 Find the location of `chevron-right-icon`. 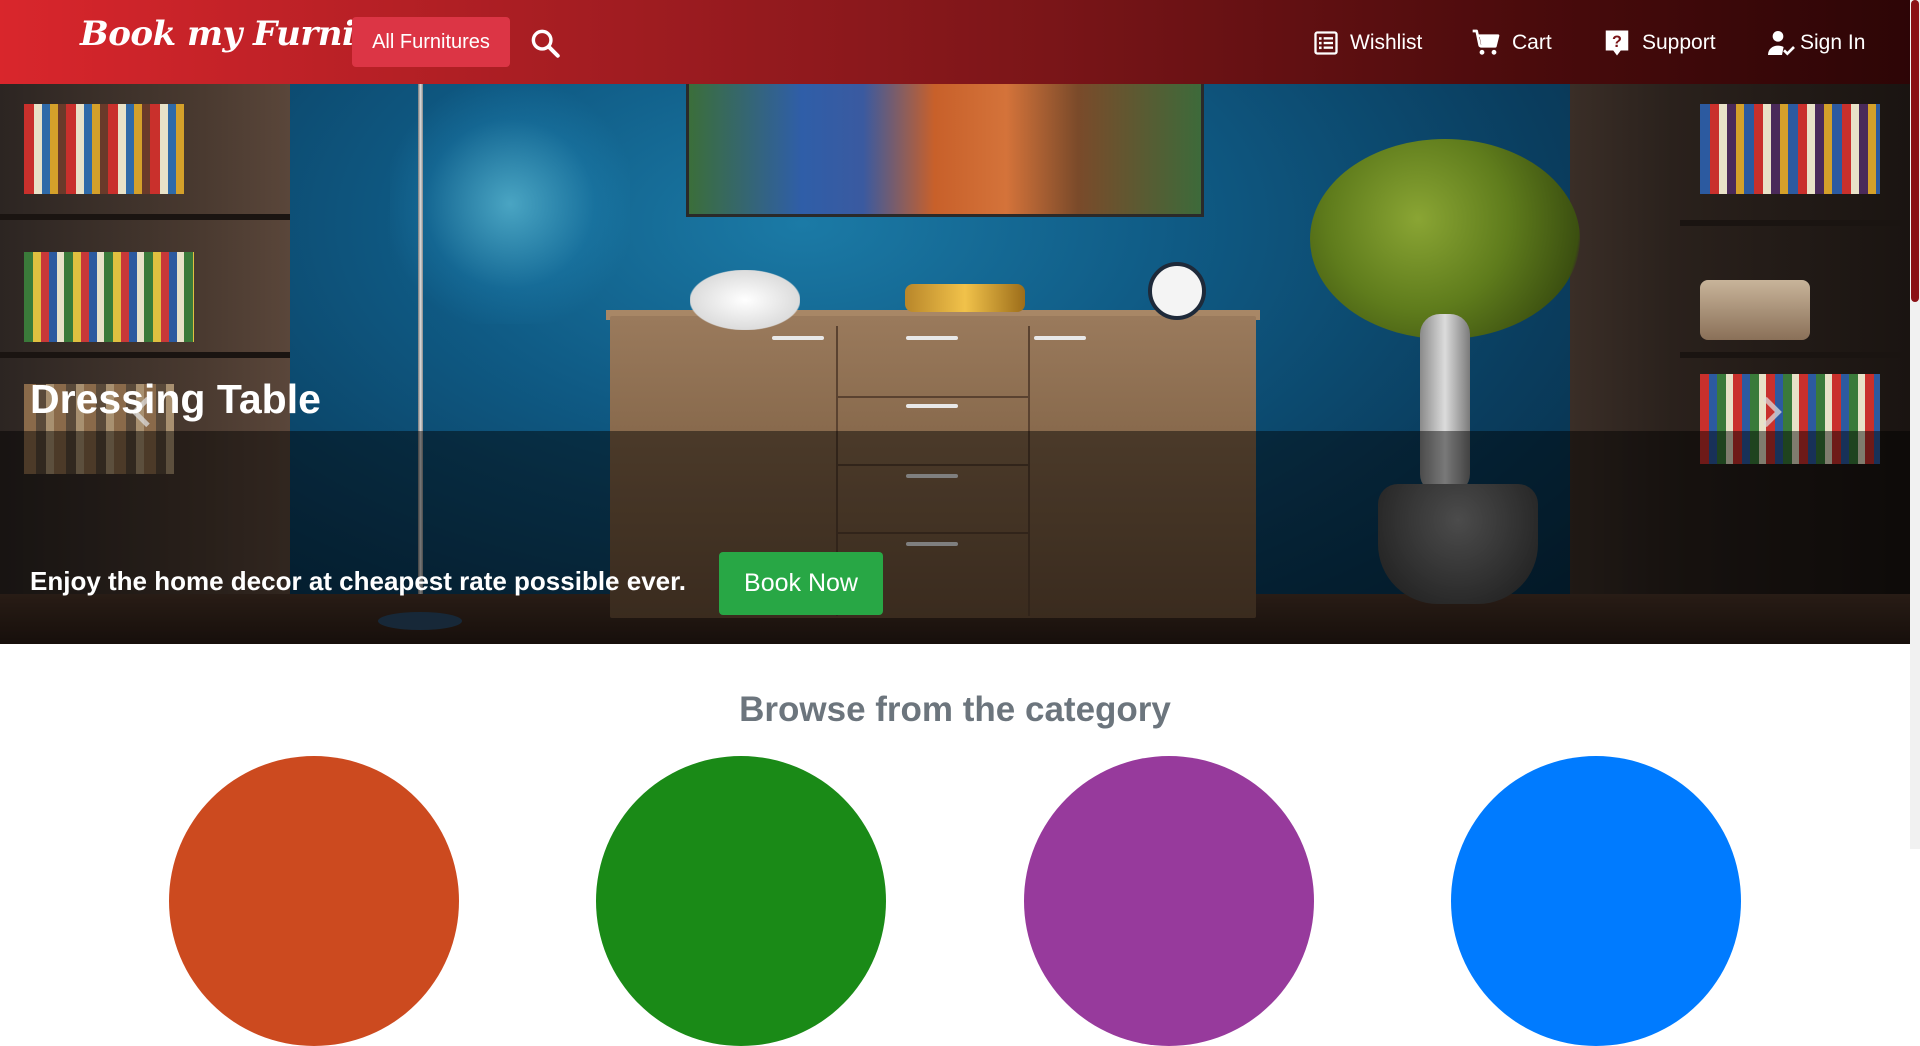

chevron-right-icon is located at coordinates (1770, 416).